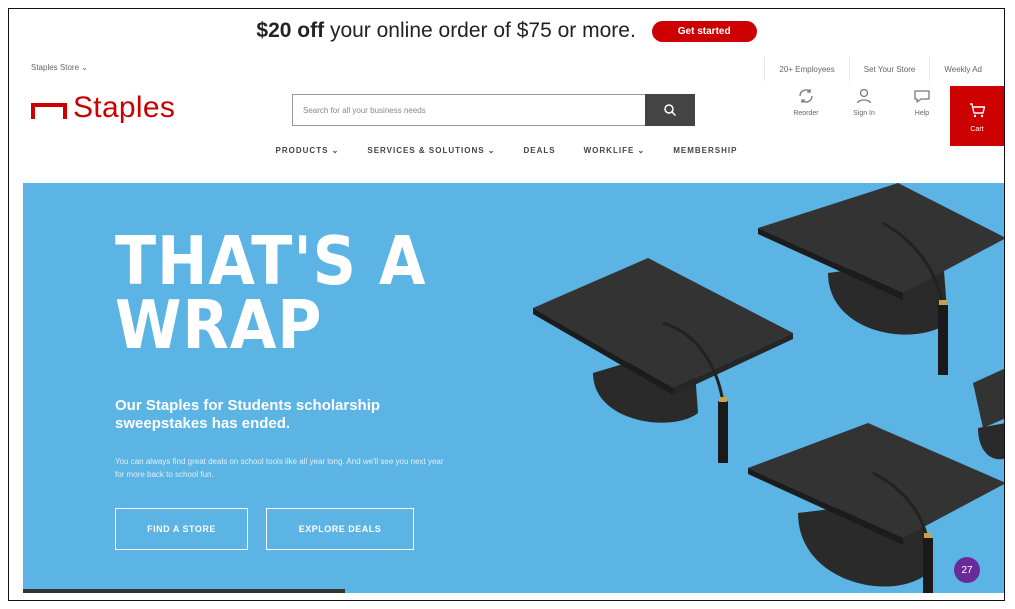  I want to click on cart-icon, so click(978, 109).